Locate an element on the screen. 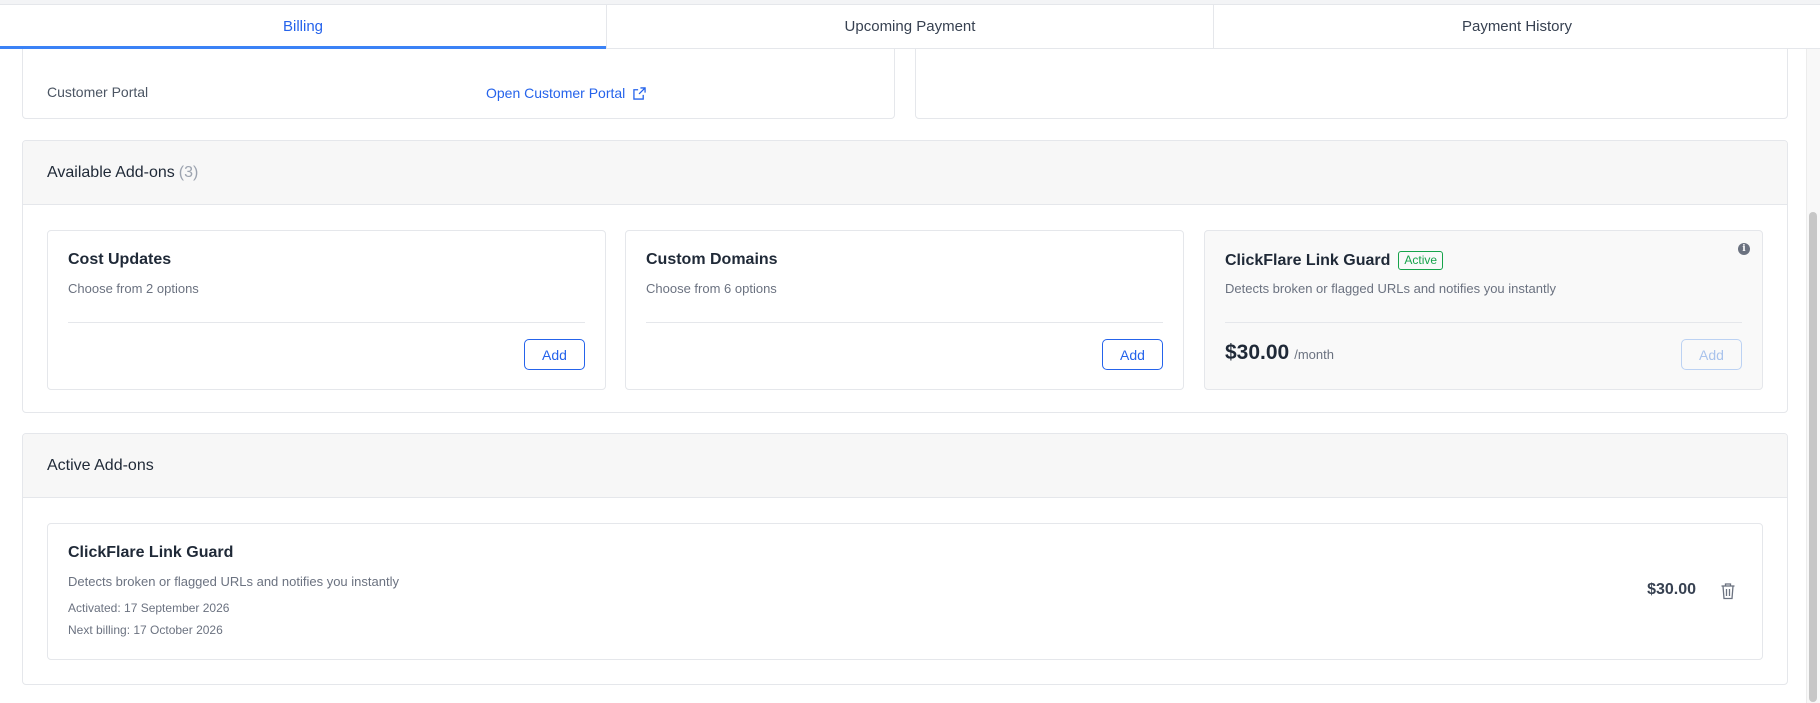 The image size is (1820, 703). addon-card-custom-domains: Custom Domains Choose from 6 options Add is located at coordinates (904, 310).